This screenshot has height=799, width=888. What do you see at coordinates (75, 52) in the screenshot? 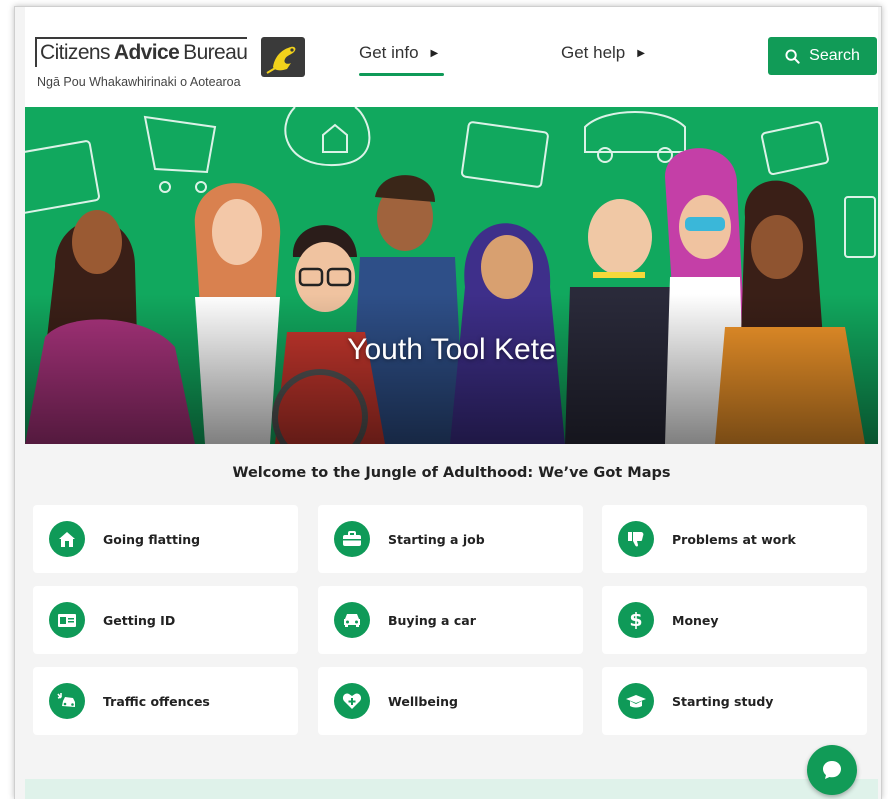
I see `logo-word-citizens: Citizens` at bounding box center [75, 52].